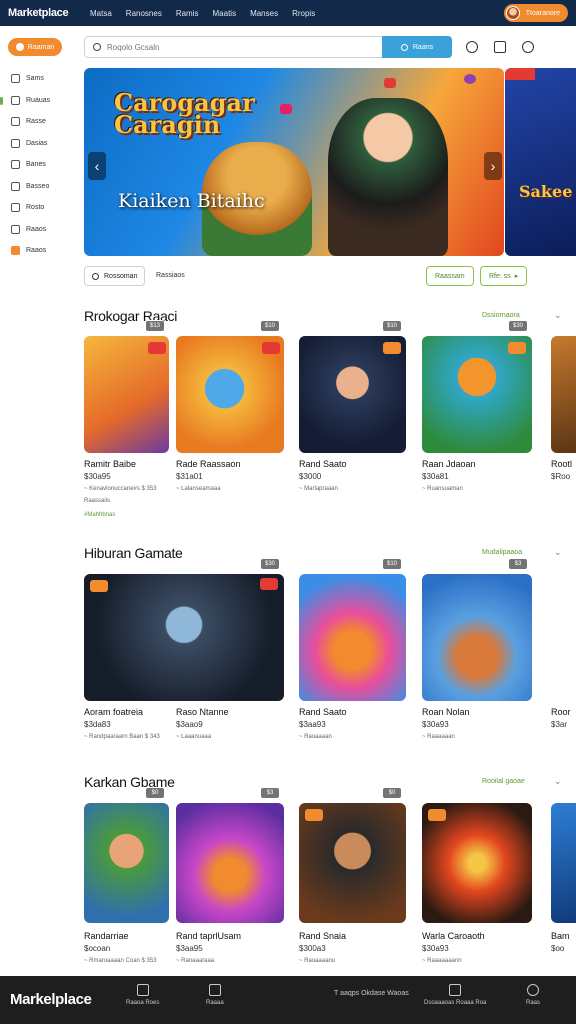 This screenshot has width=576, height=1024. I want to click on user-icon, so click(533, 990).